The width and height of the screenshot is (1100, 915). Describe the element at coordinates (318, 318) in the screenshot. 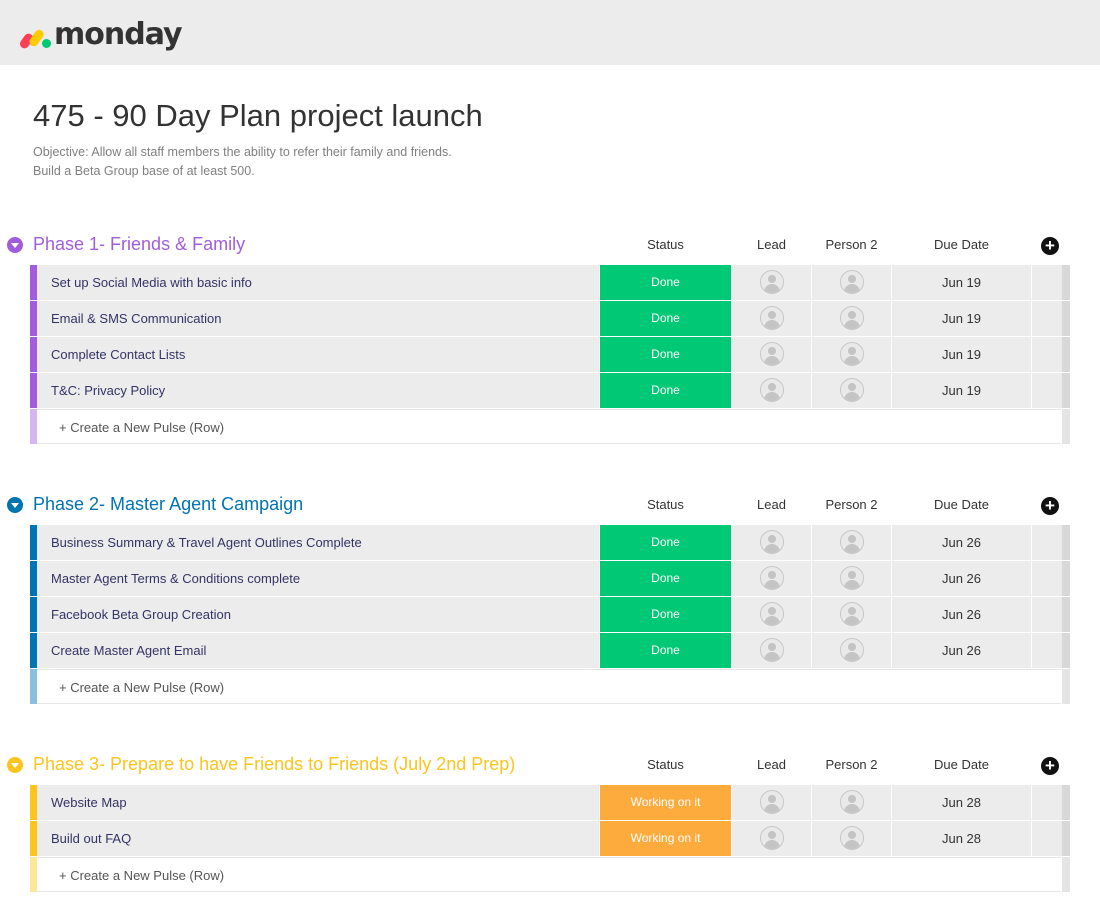

I see `pulse-name-cell: Email & SMS Communication` at that location.